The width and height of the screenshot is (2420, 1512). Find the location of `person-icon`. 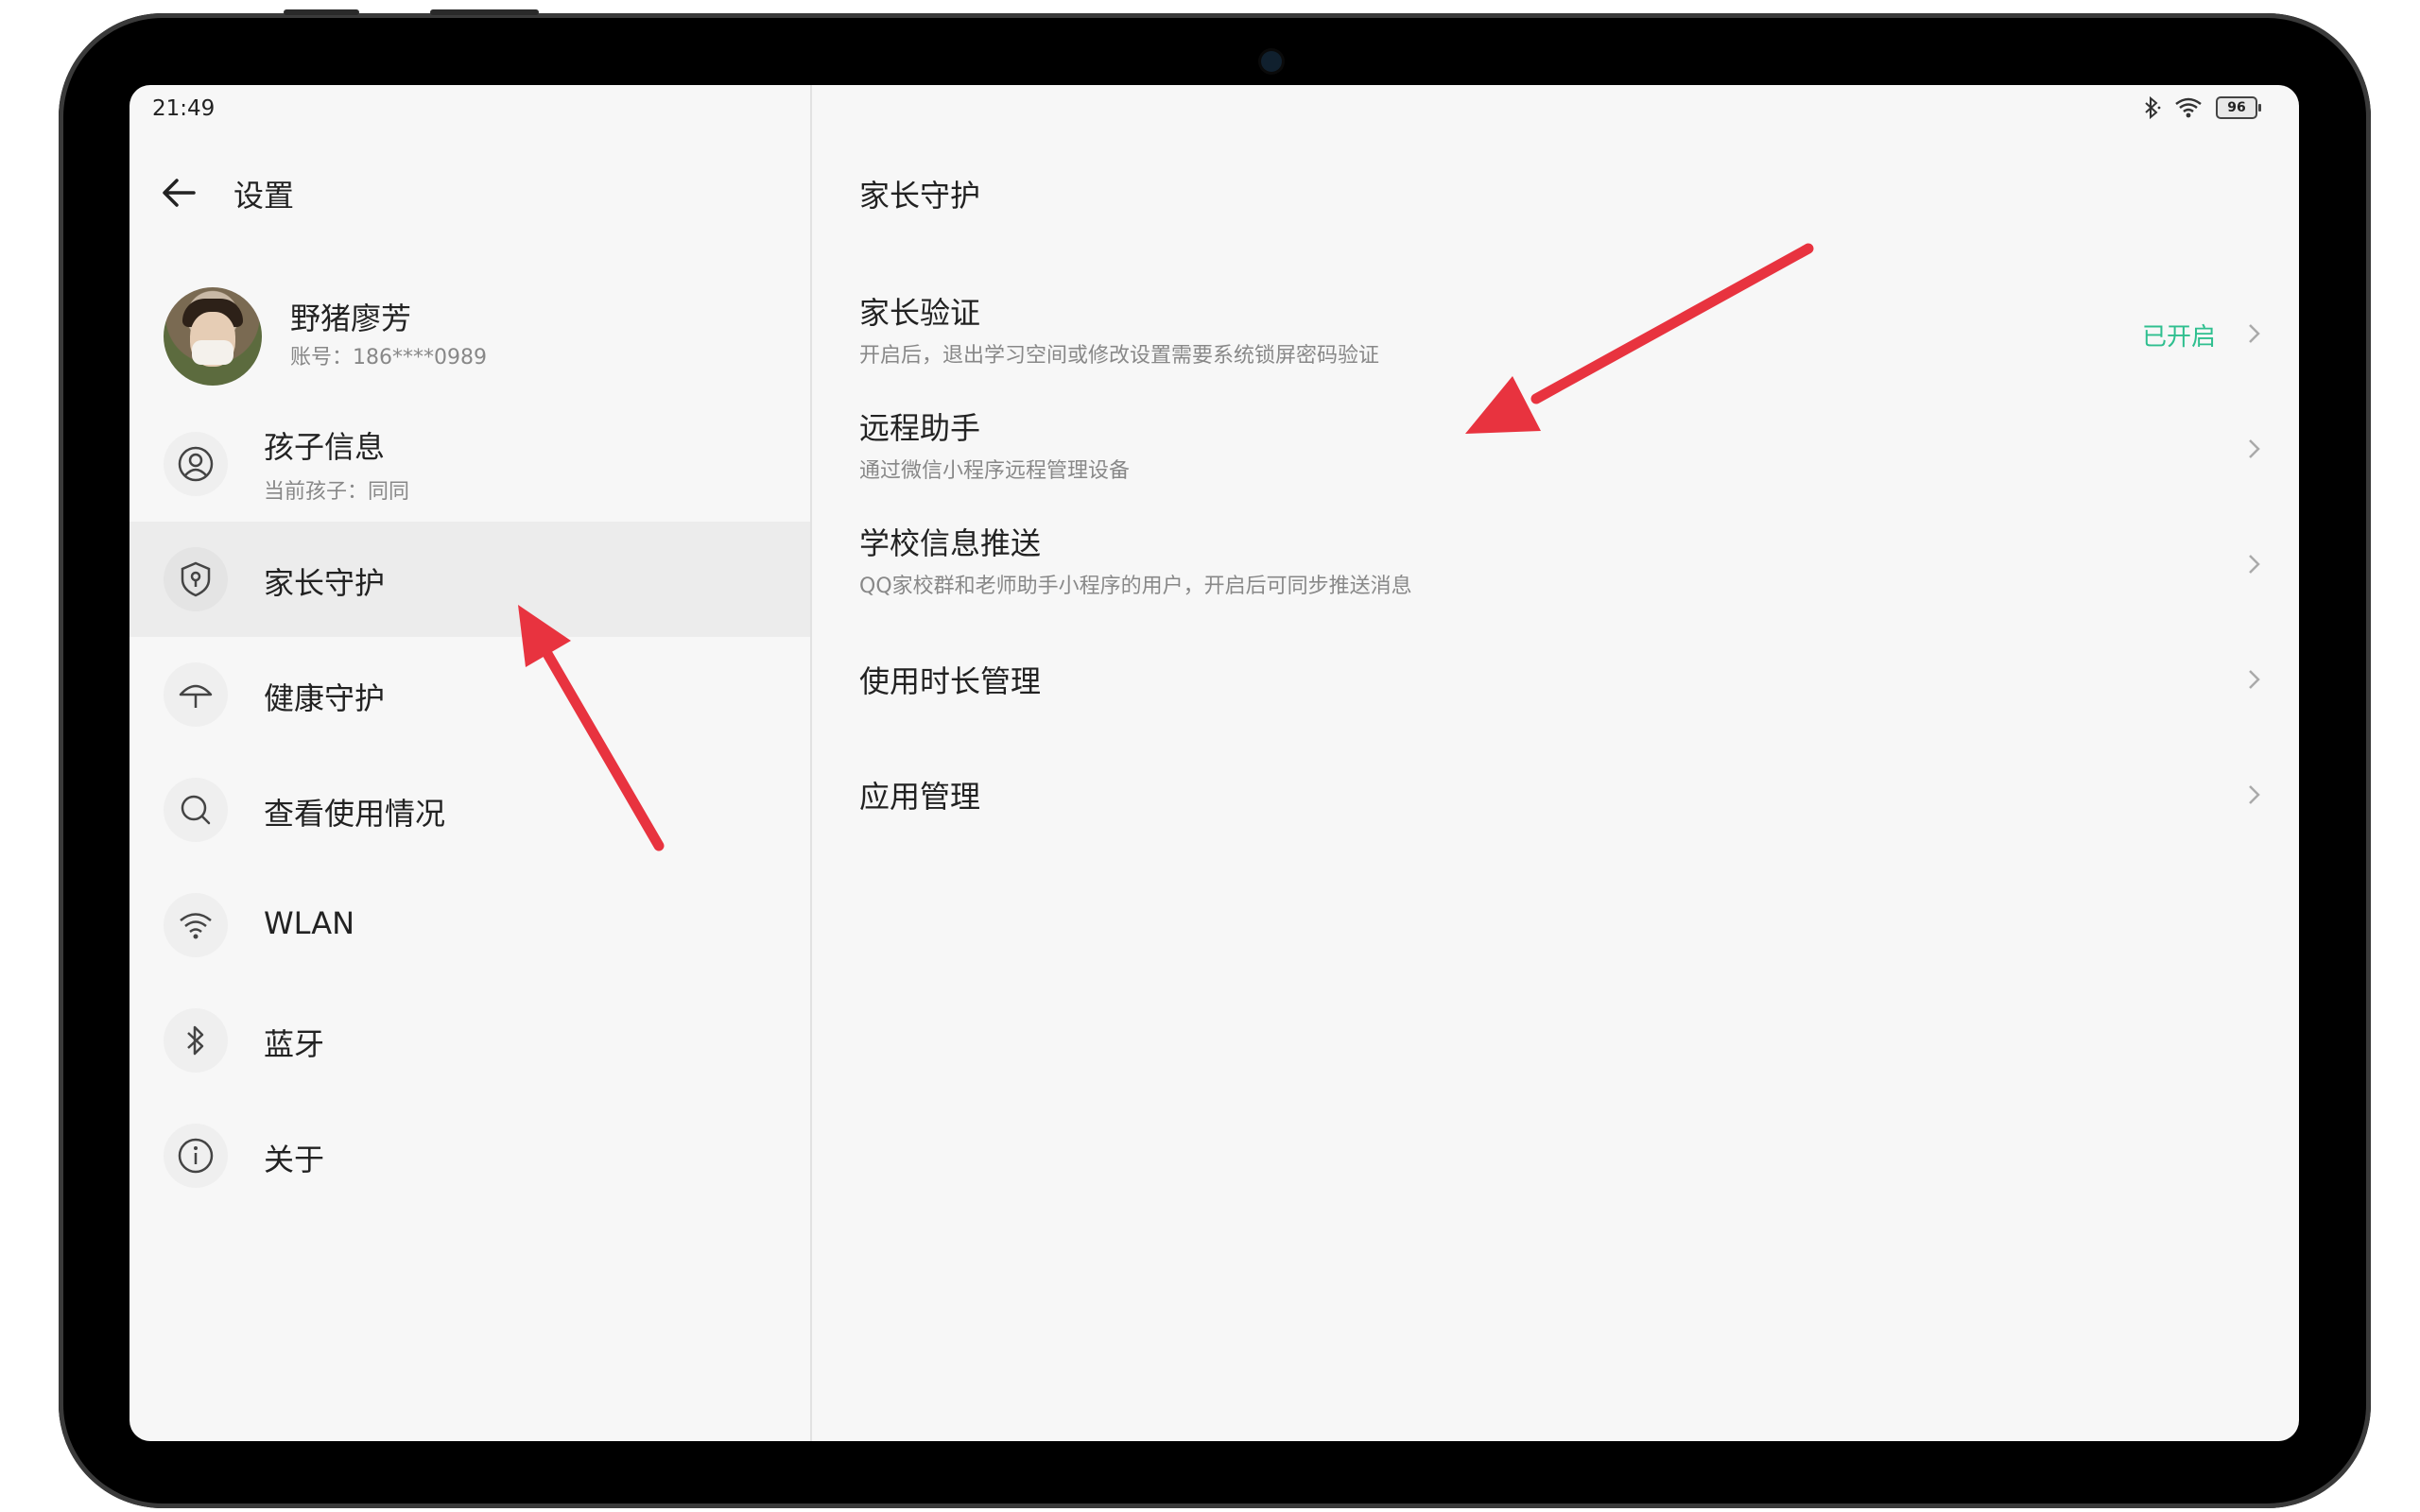

person-icon is located at coordinates (196, 464).